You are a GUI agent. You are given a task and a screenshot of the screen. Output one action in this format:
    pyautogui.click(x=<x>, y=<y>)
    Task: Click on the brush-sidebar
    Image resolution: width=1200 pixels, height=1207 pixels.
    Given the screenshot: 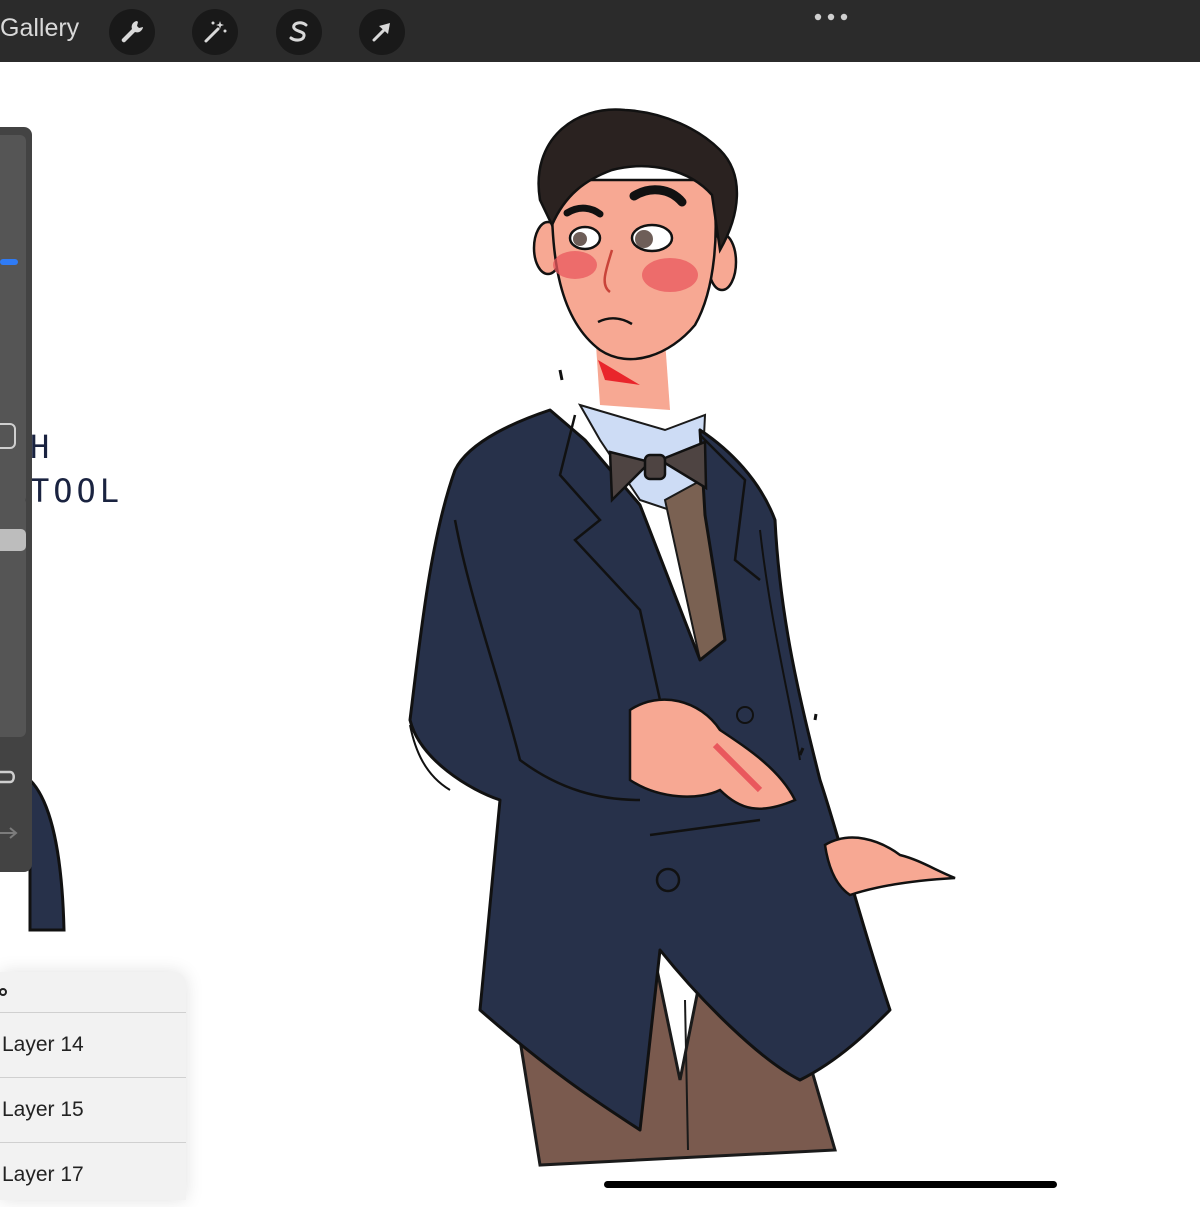 What is the action you would take?
    pyautogui.click(x=16, y=499)
    